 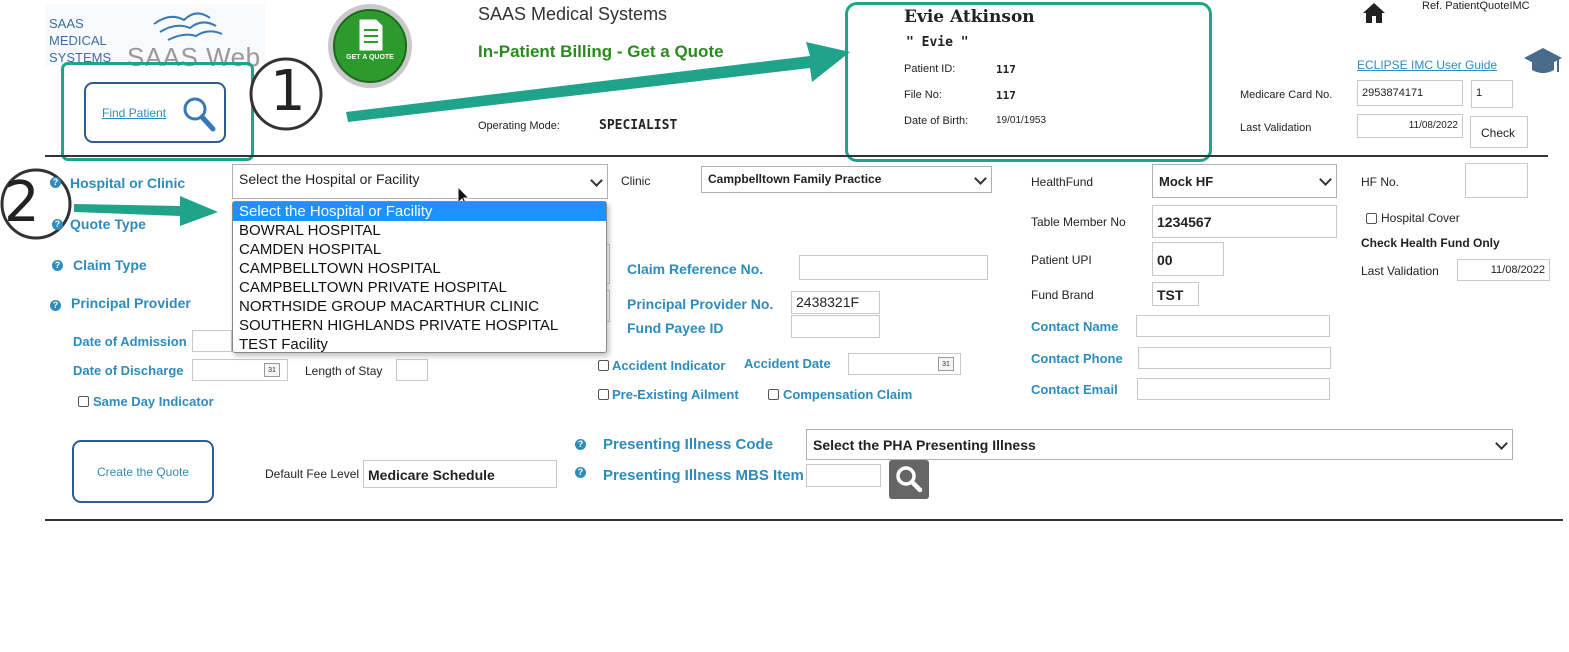 I want to click on fund-brand-input: TST, so click(x=1175, y=294).